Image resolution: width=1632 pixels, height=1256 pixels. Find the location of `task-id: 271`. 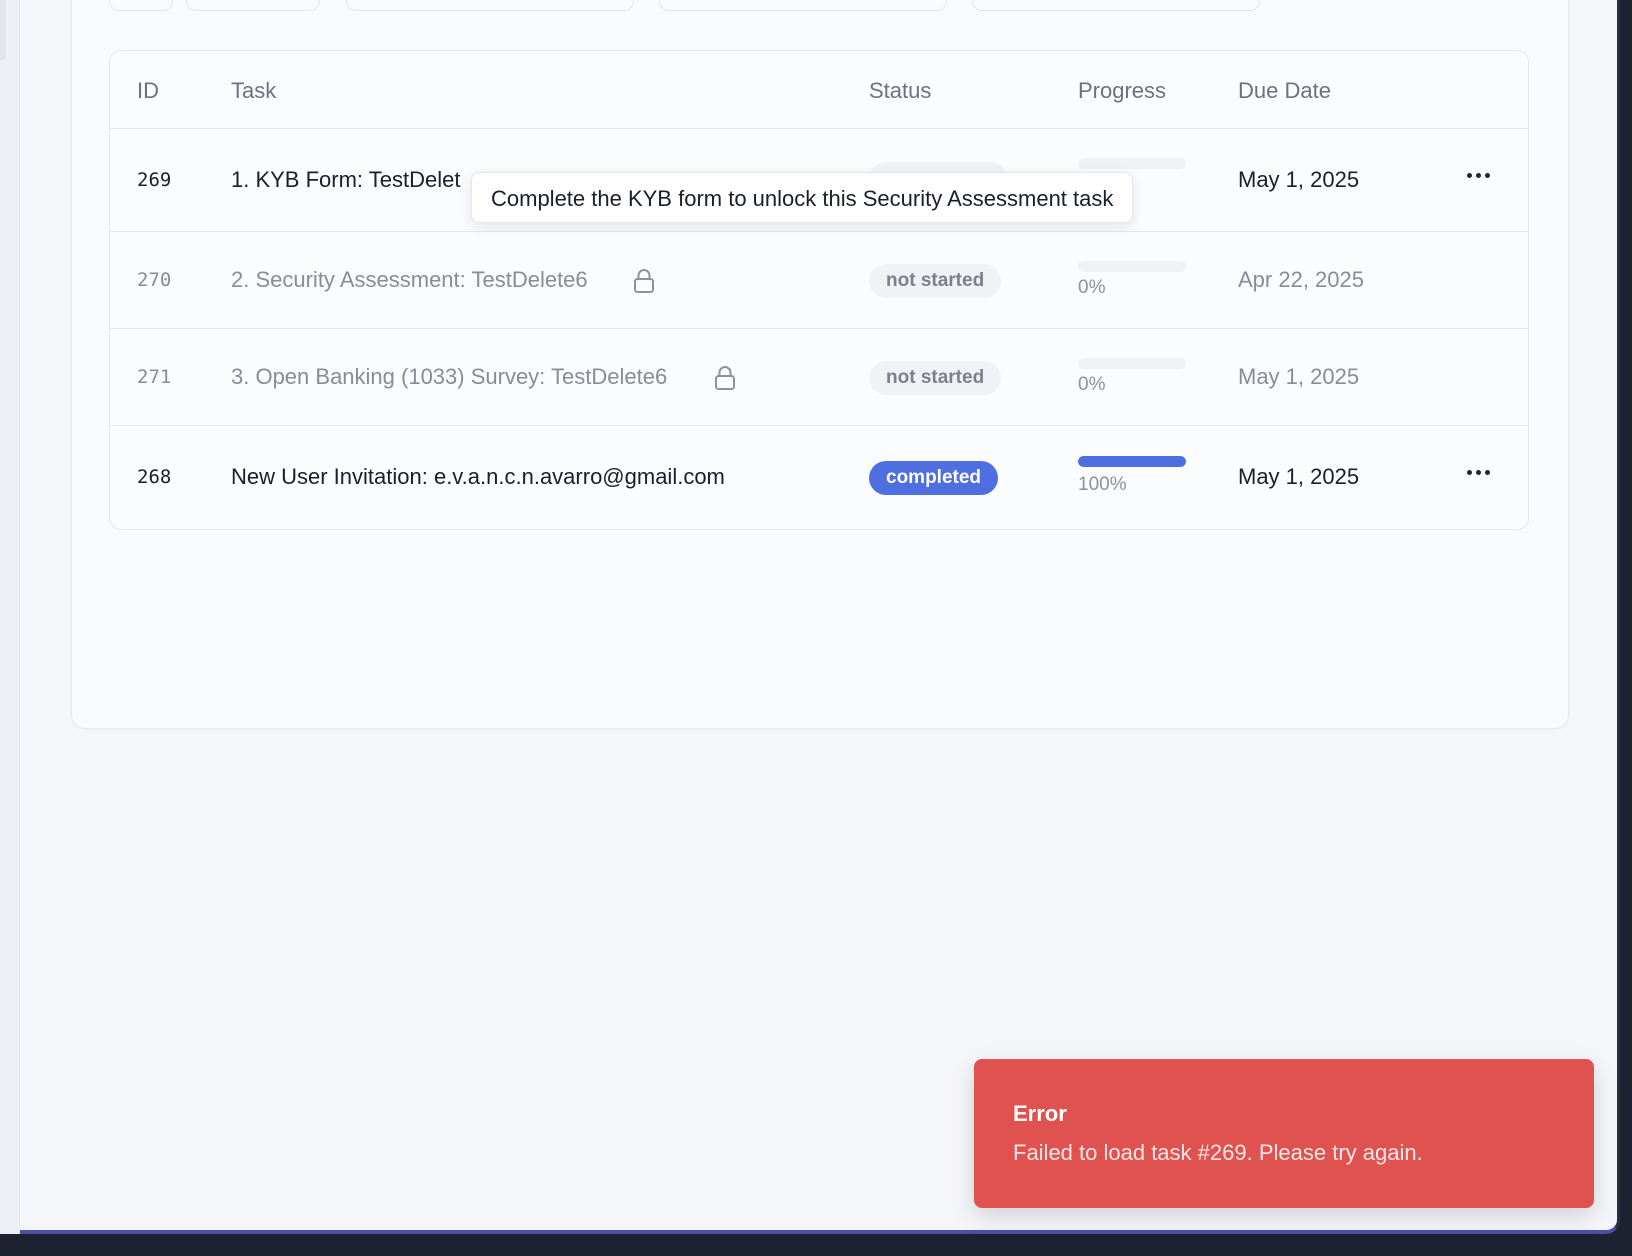

task-id: 271 is located at coordinates (154, 377).